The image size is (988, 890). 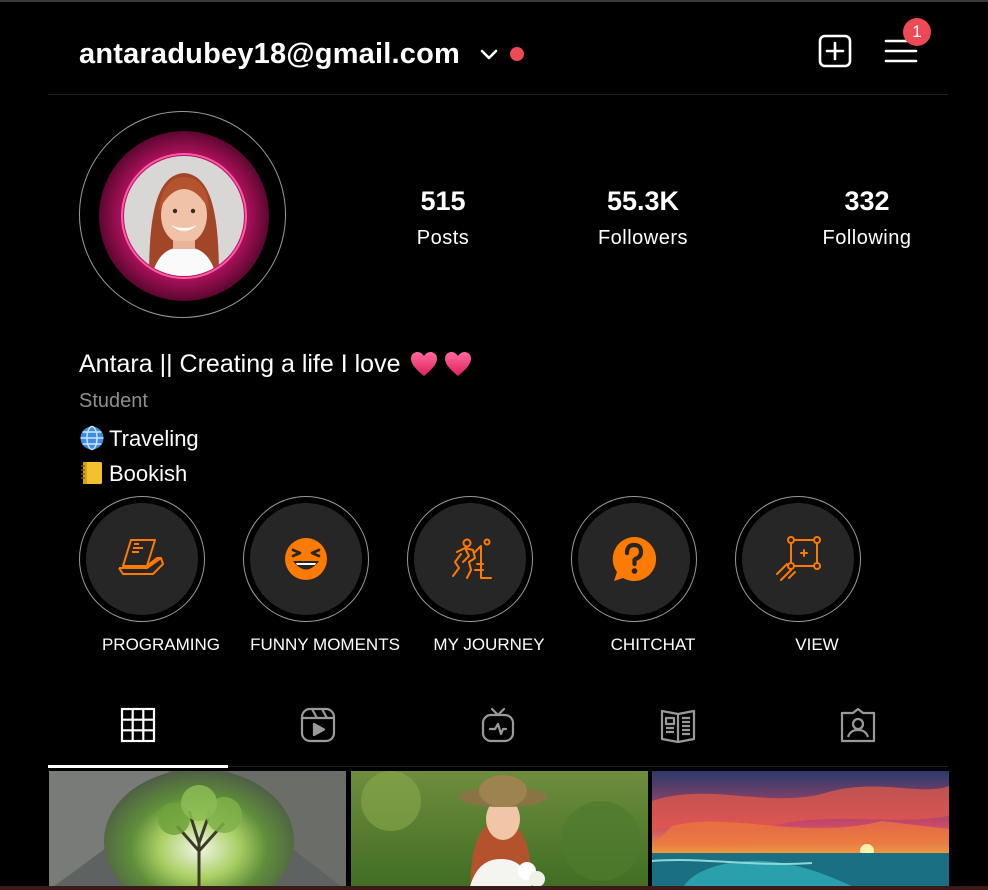 I want to click on highlight-chitchat, so click(x=635, y=560).